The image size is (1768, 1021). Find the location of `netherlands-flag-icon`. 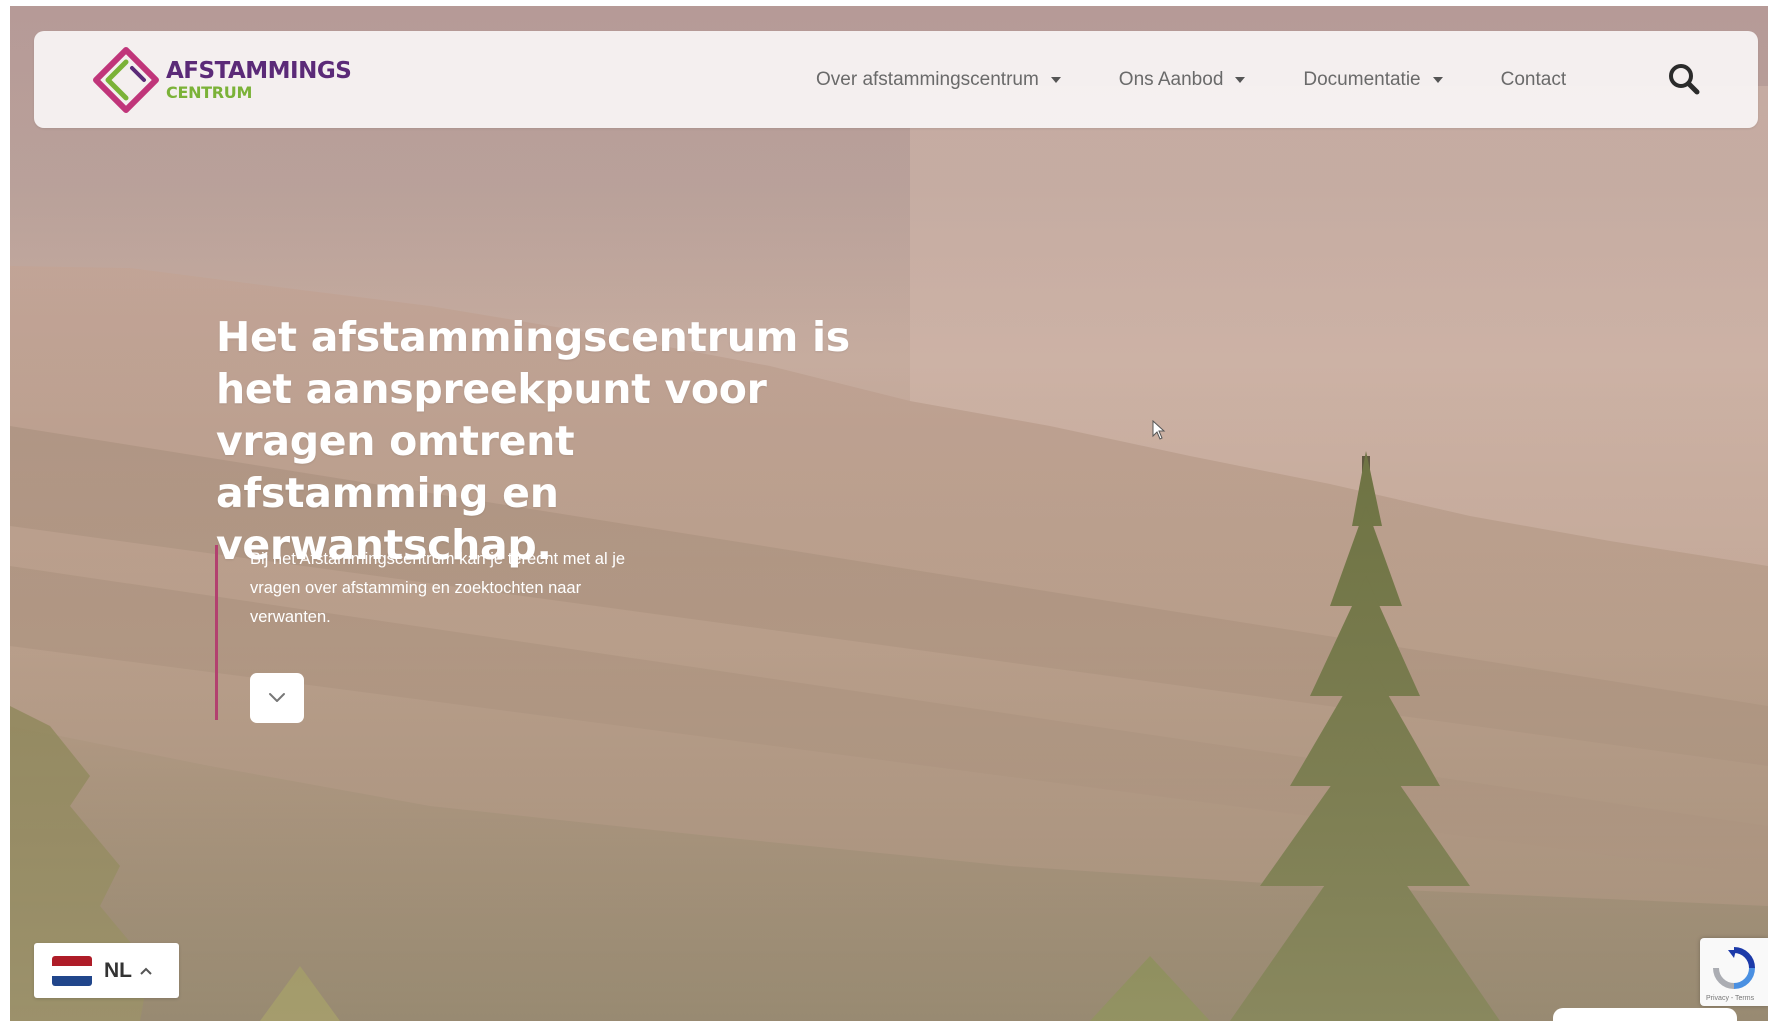

netherlands-flag-icon is located at coordinates (72, 970).